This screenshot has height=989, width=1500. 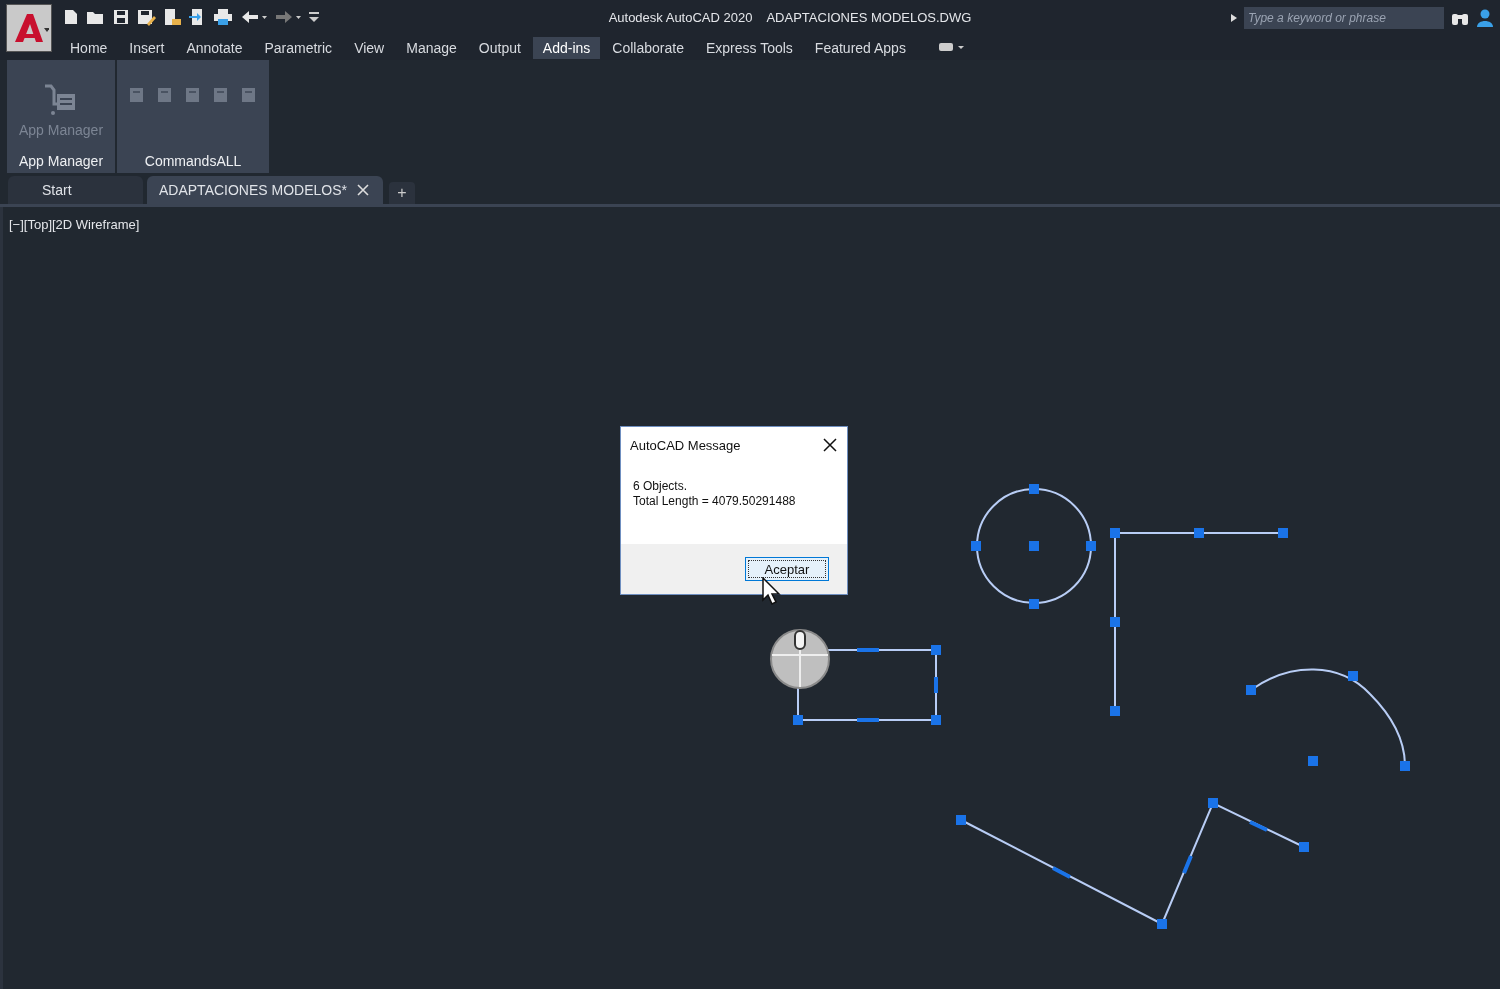 What do you see at coordinates (71, 17) in the screenshot?
I see `new-file-icon` at bounding box center [71, 17].